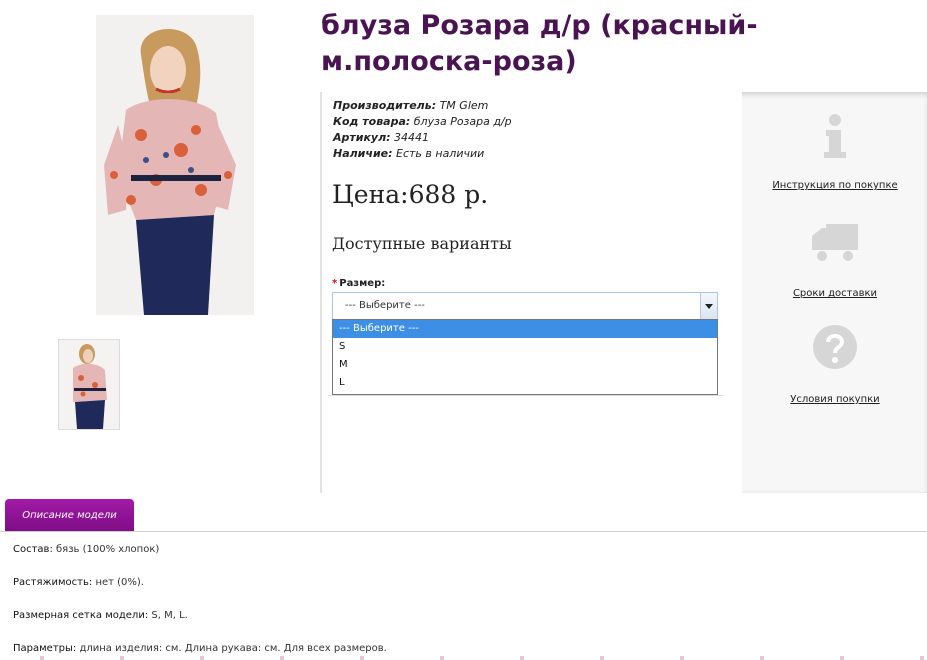 The image size is (927, 660). I want to click on question-icon, so click(835, 358).